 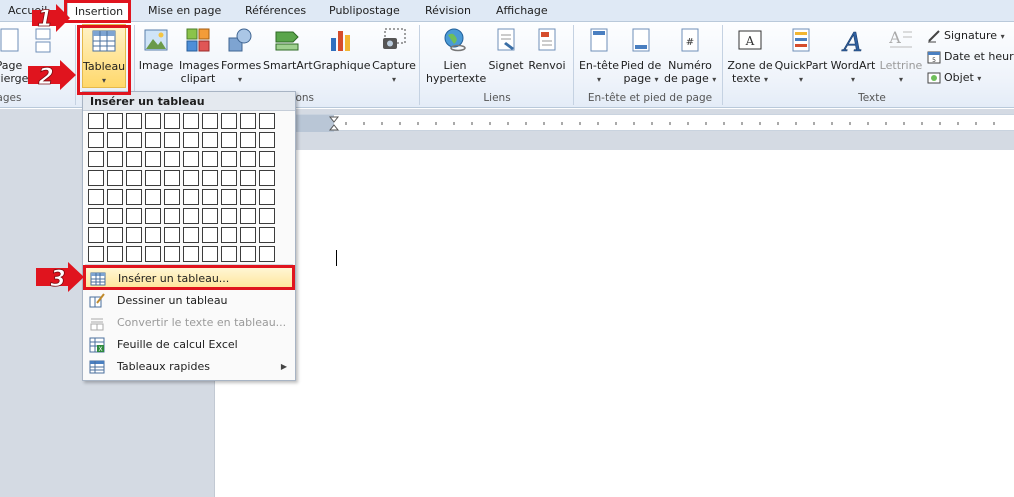 What do you see at coordinates (966, 36) in the screenshot?
I see `signature-button: Signature ▾` at bounding box center [966, 36].